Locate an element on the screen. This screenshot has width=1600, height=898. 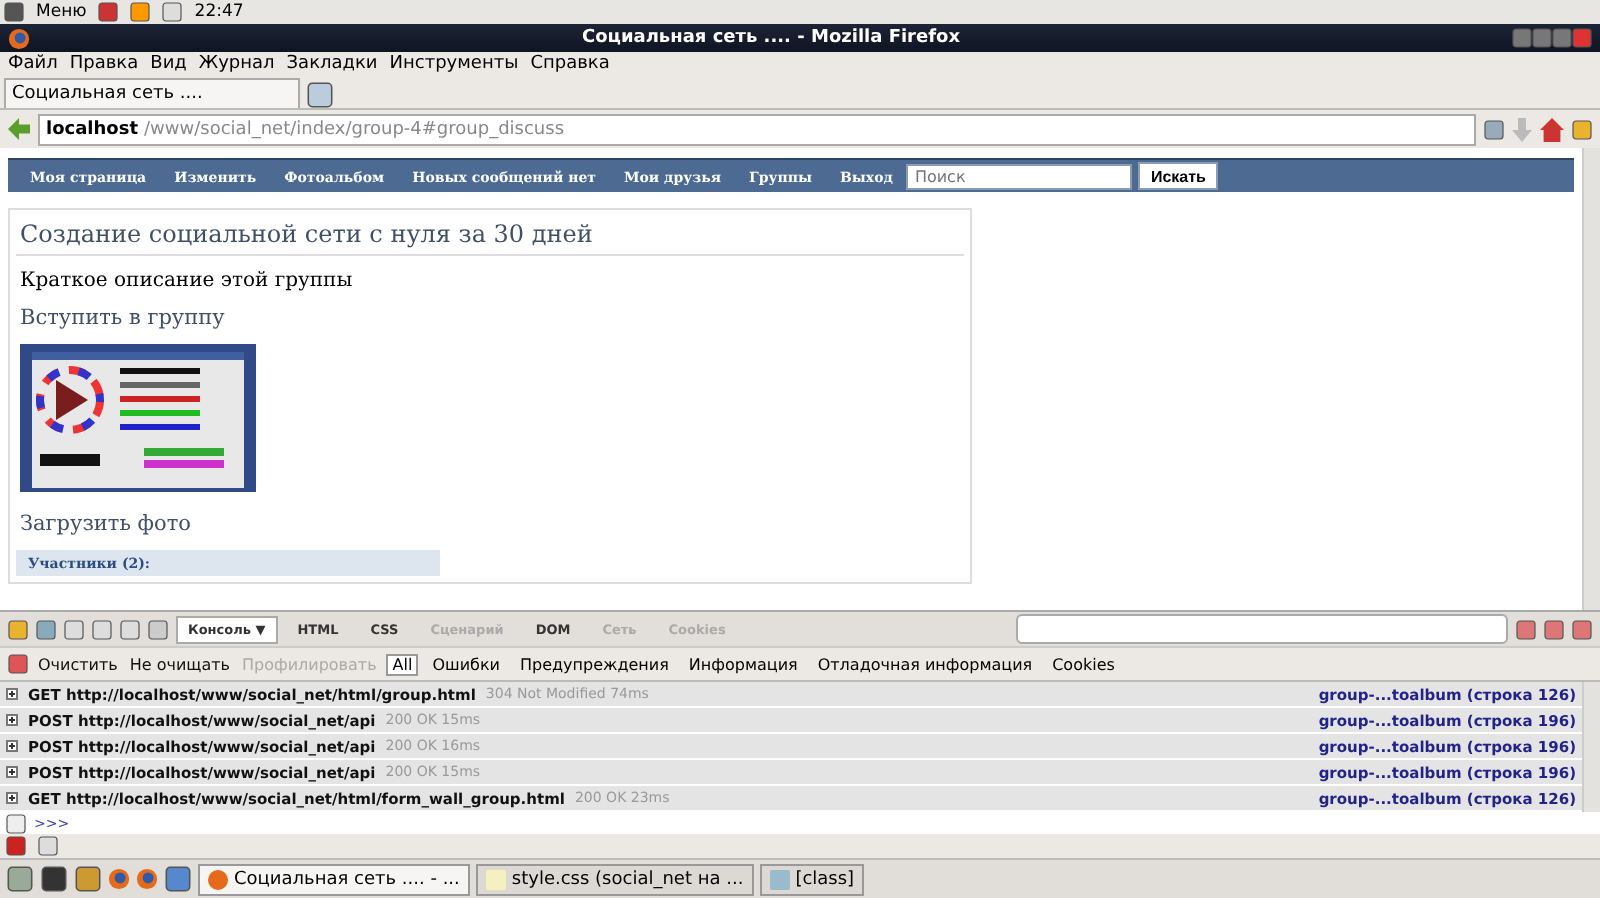
home-icon is located at coordinates (1552, 129).